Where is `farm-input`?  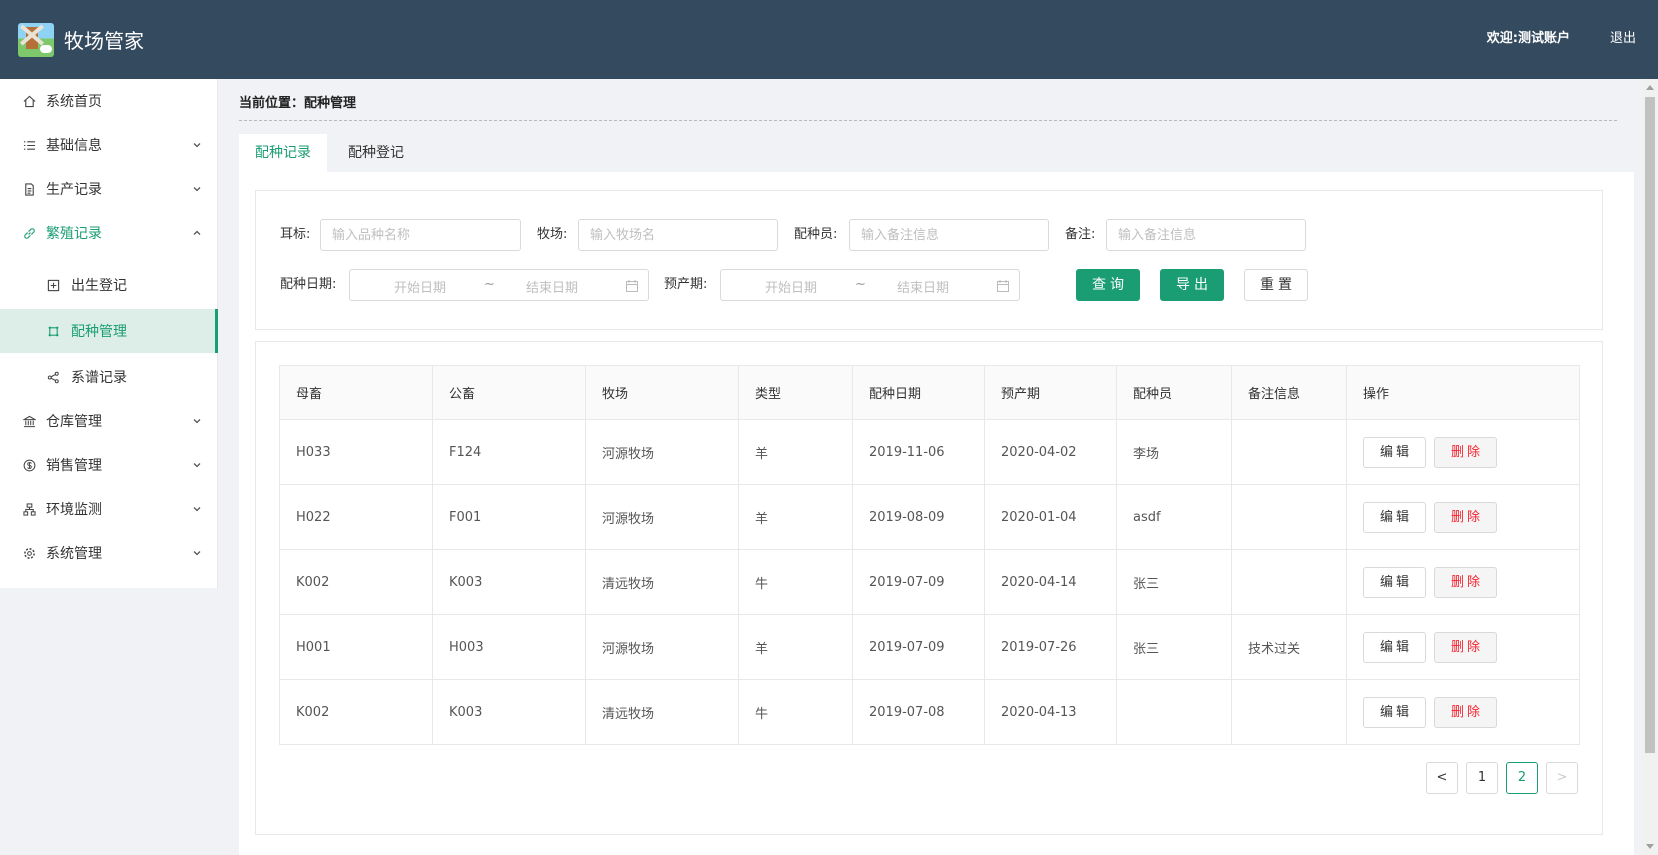
farm-input is located at coordinates (678, 235).